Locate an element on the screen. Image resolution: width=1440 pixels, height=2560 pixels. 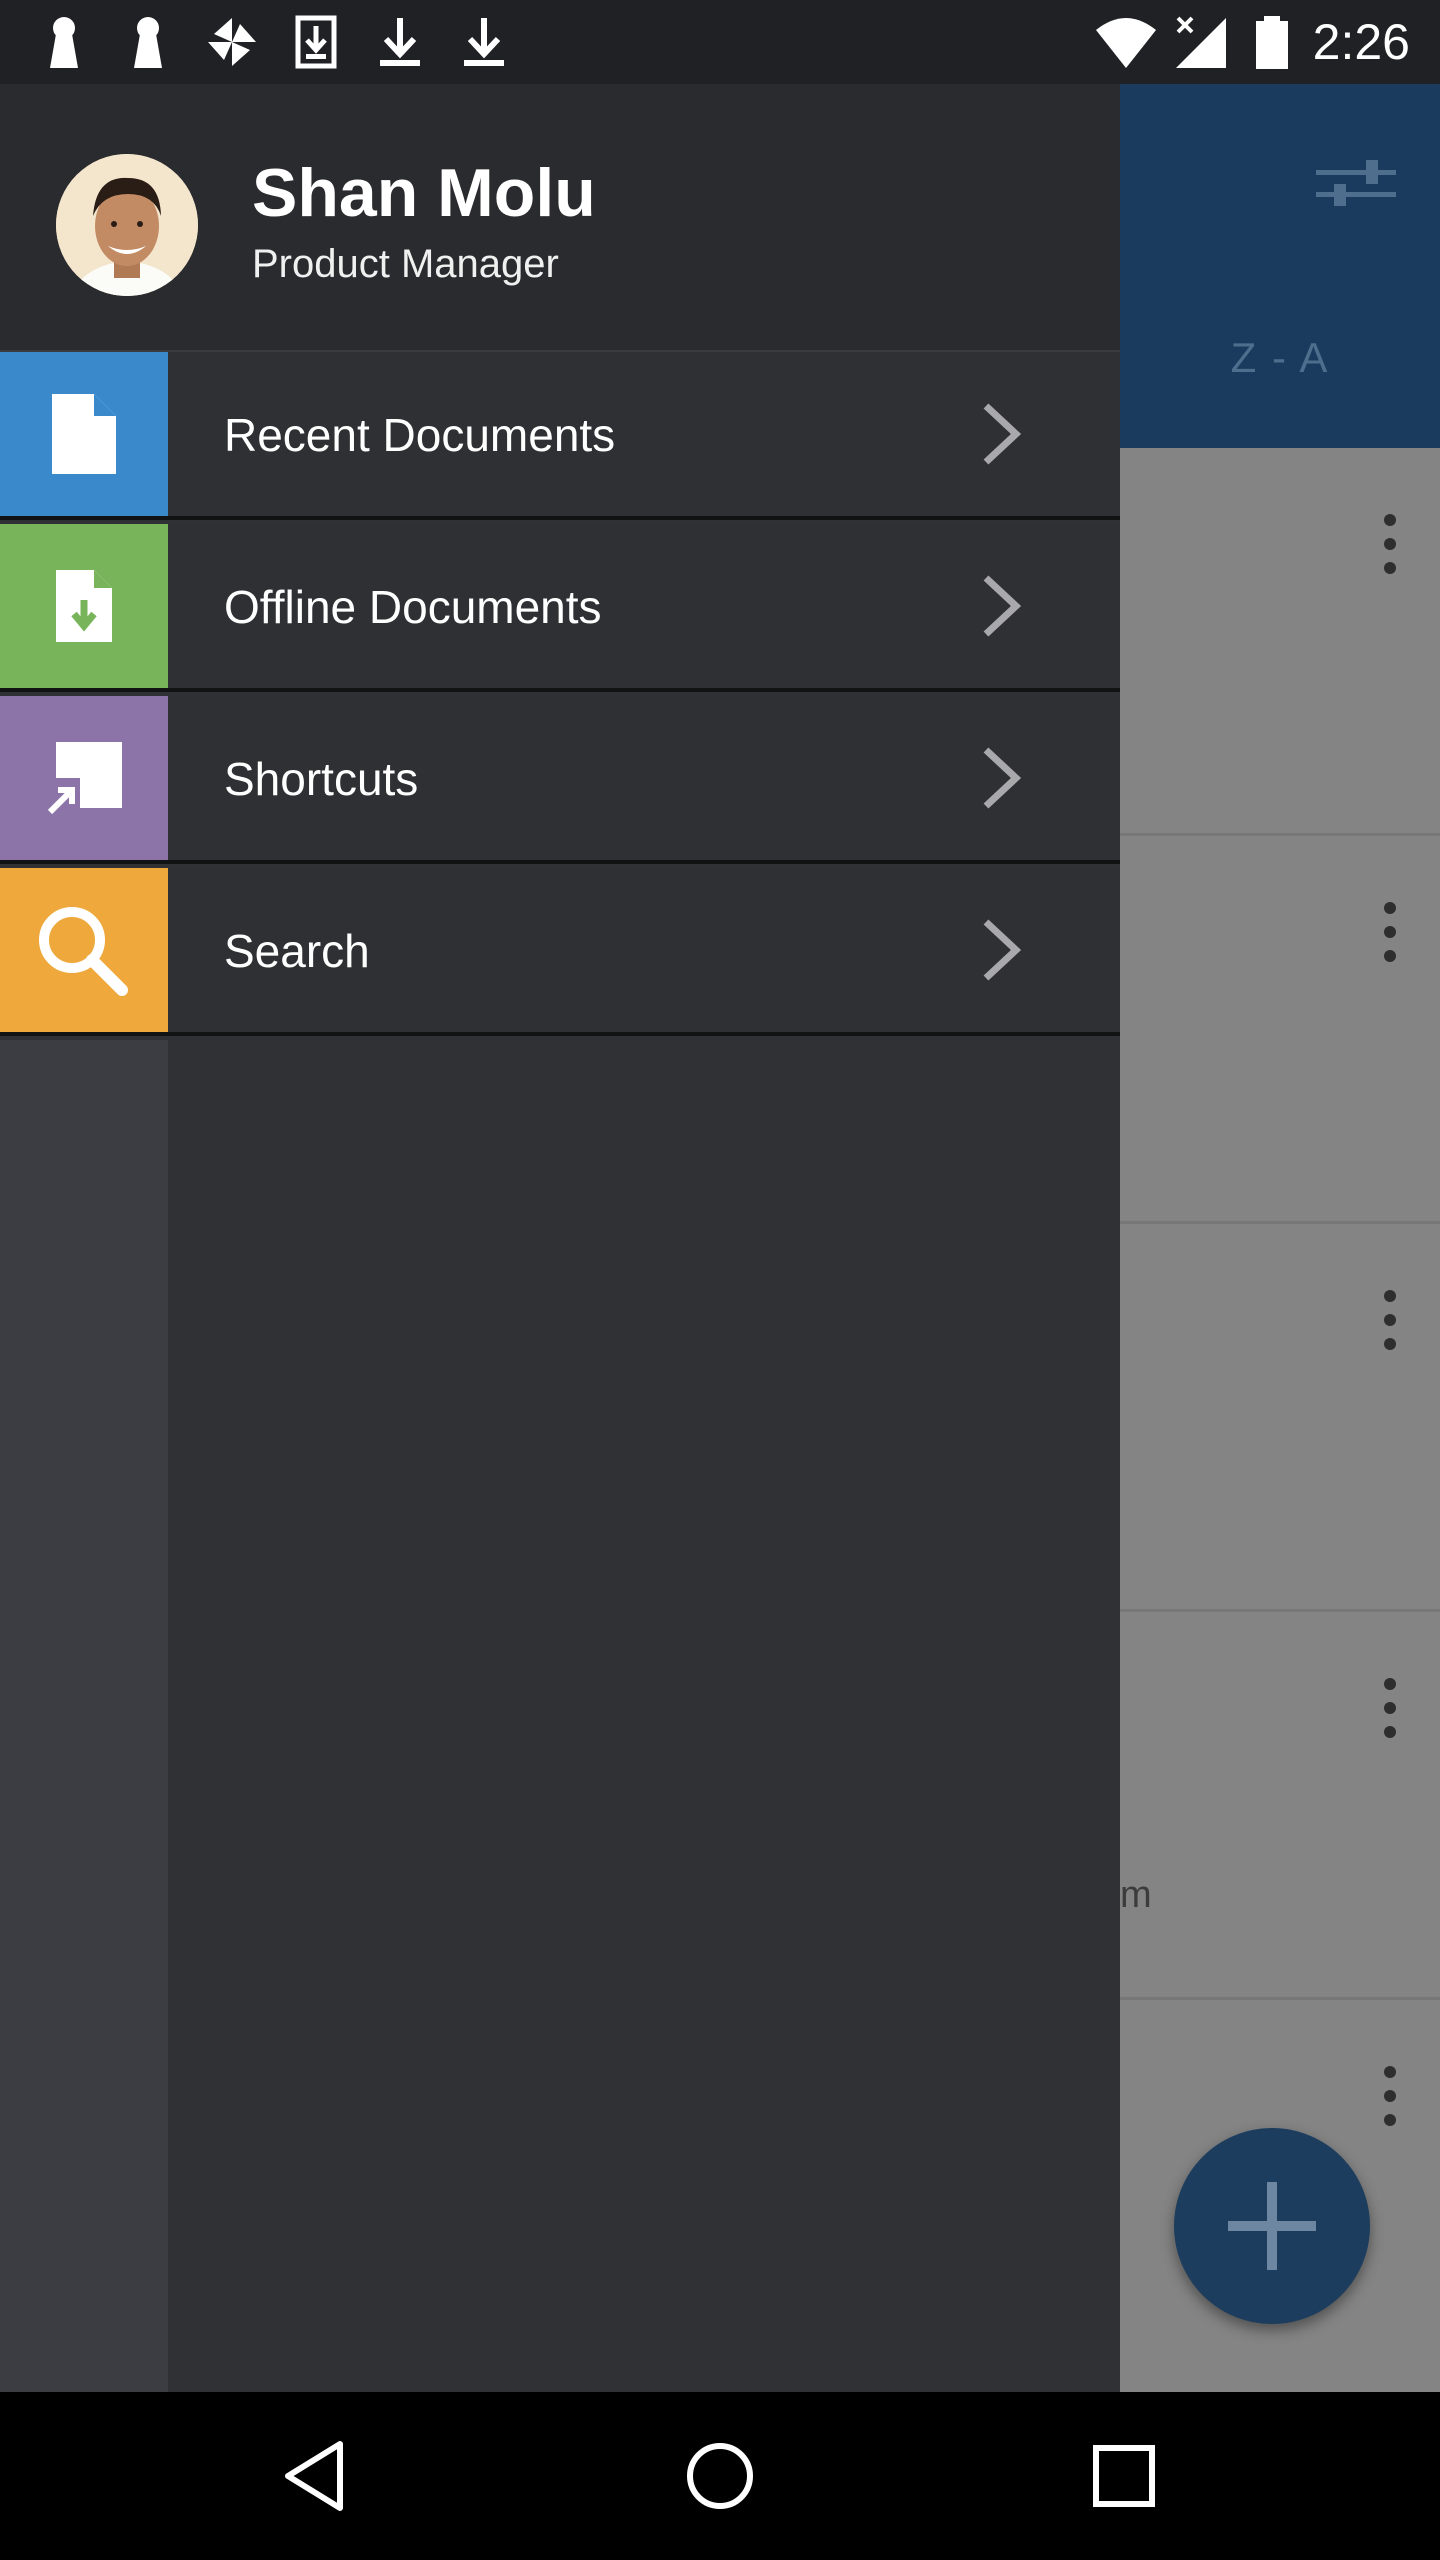
drawer-rail is located at coordinates (84, 1716).